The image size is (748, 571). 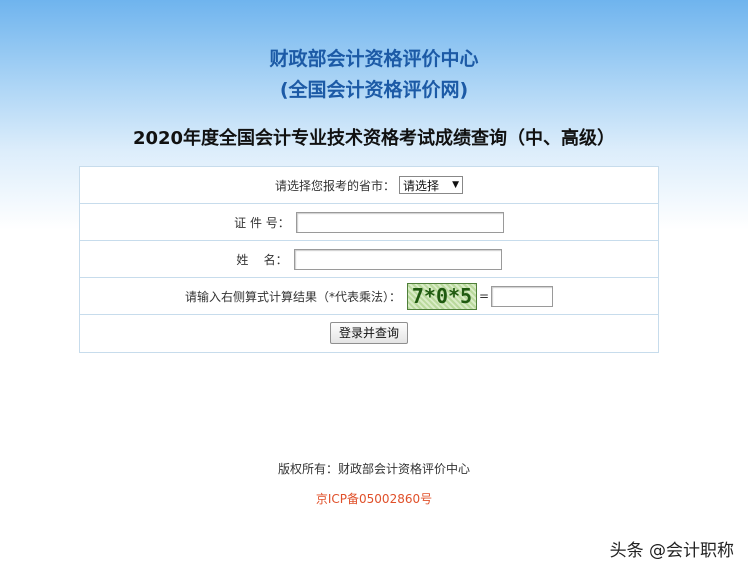 I want to click on captcha-input, so click(x=522, y=296).